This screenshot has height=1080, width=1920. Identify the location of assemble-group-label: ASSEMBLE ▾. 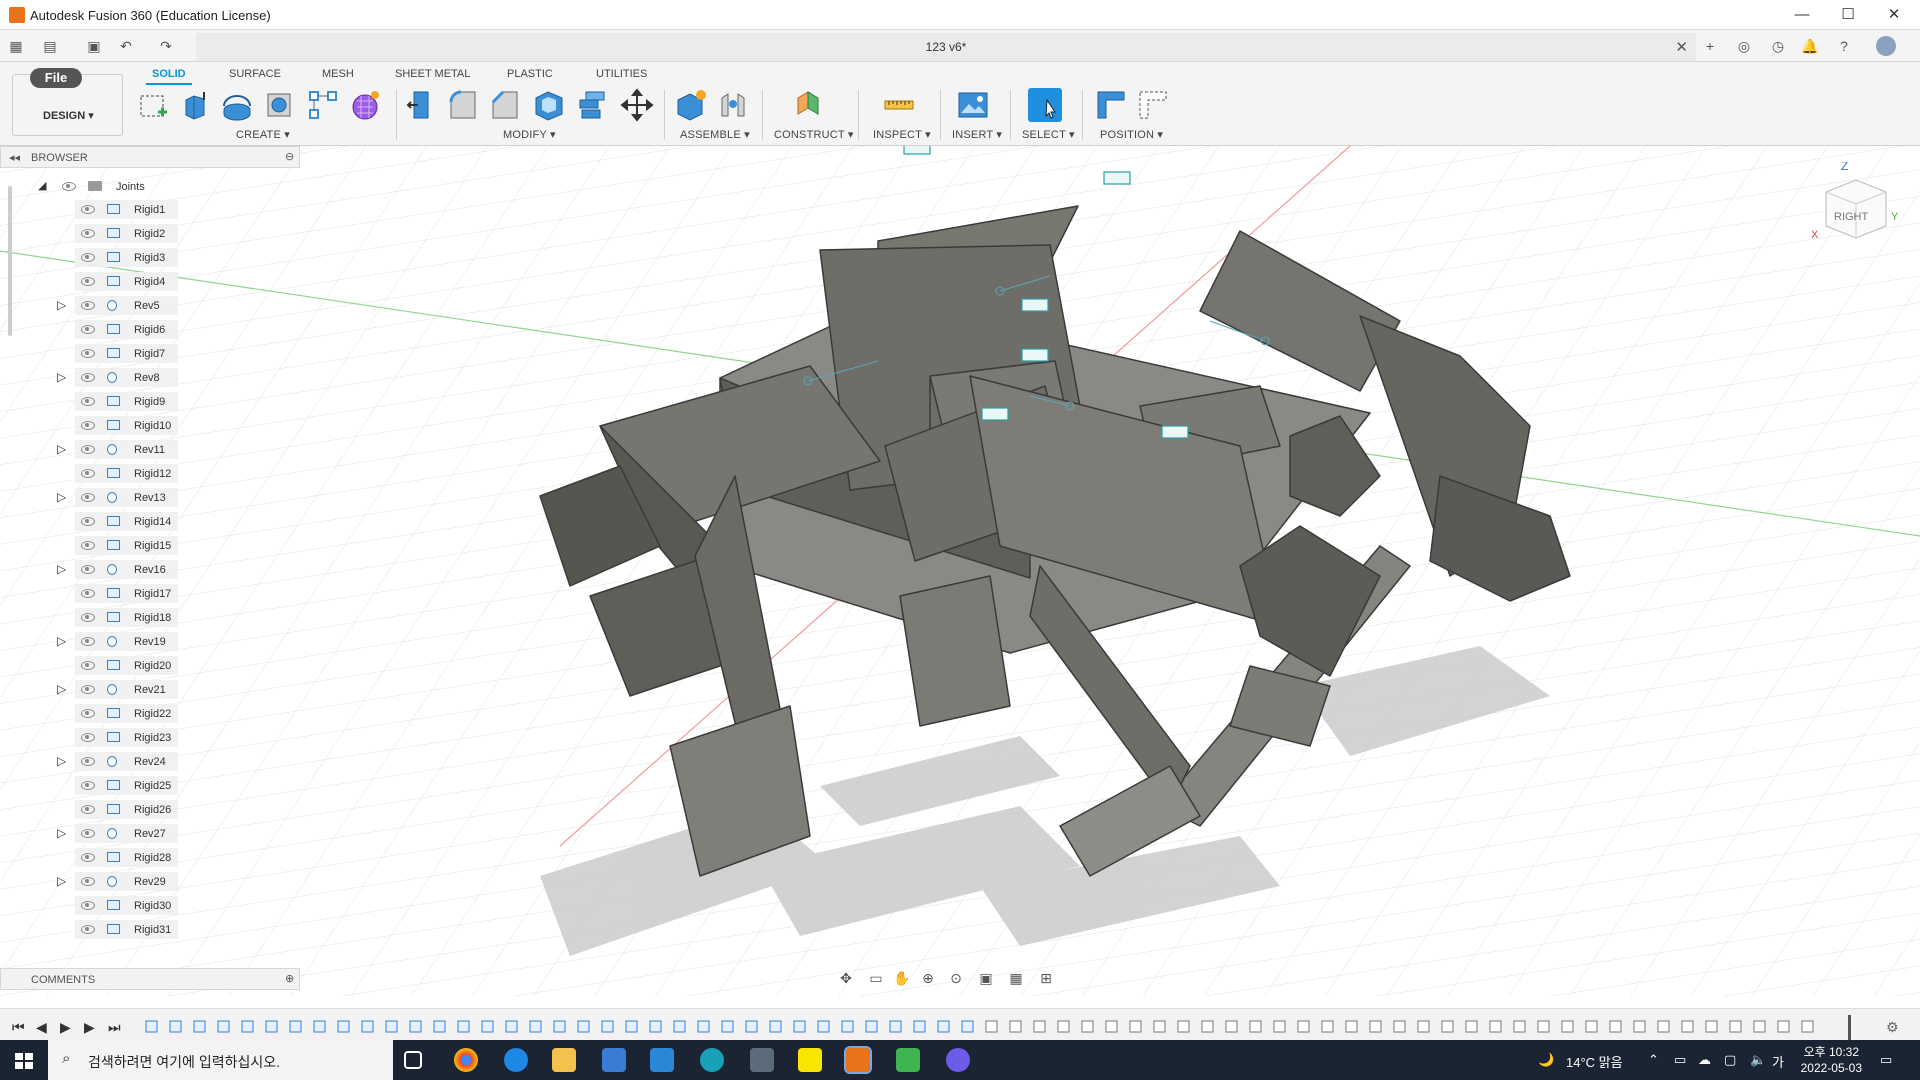
(715, 134).